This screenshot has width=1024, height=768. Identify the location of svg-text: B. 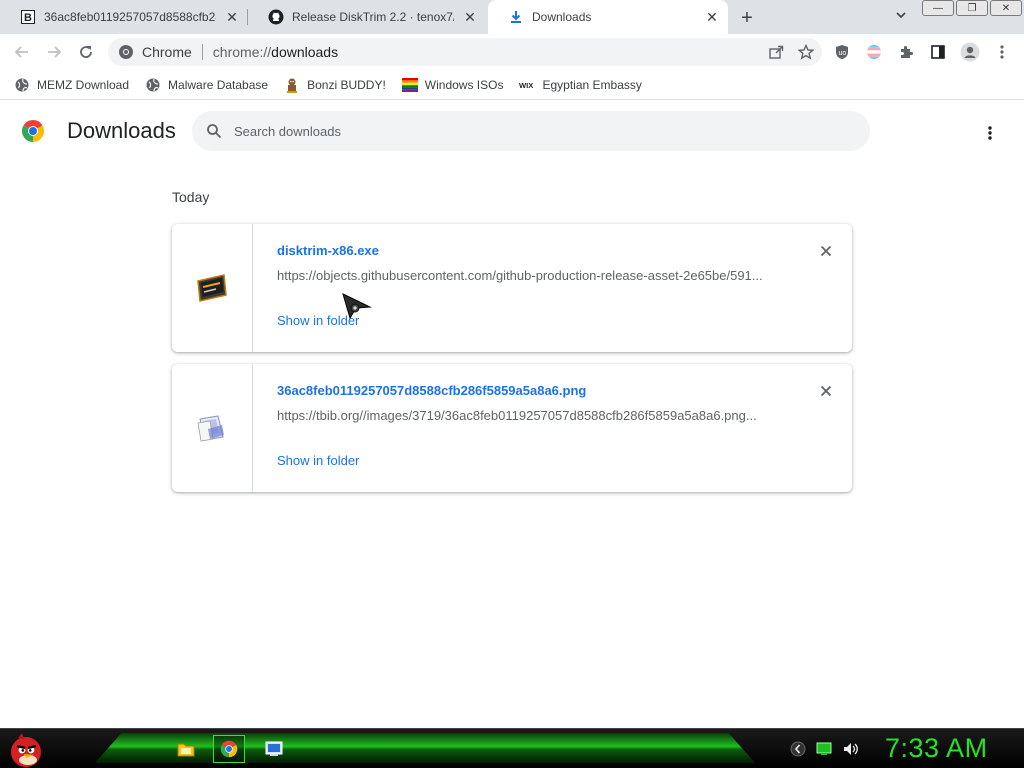
(28, 18).